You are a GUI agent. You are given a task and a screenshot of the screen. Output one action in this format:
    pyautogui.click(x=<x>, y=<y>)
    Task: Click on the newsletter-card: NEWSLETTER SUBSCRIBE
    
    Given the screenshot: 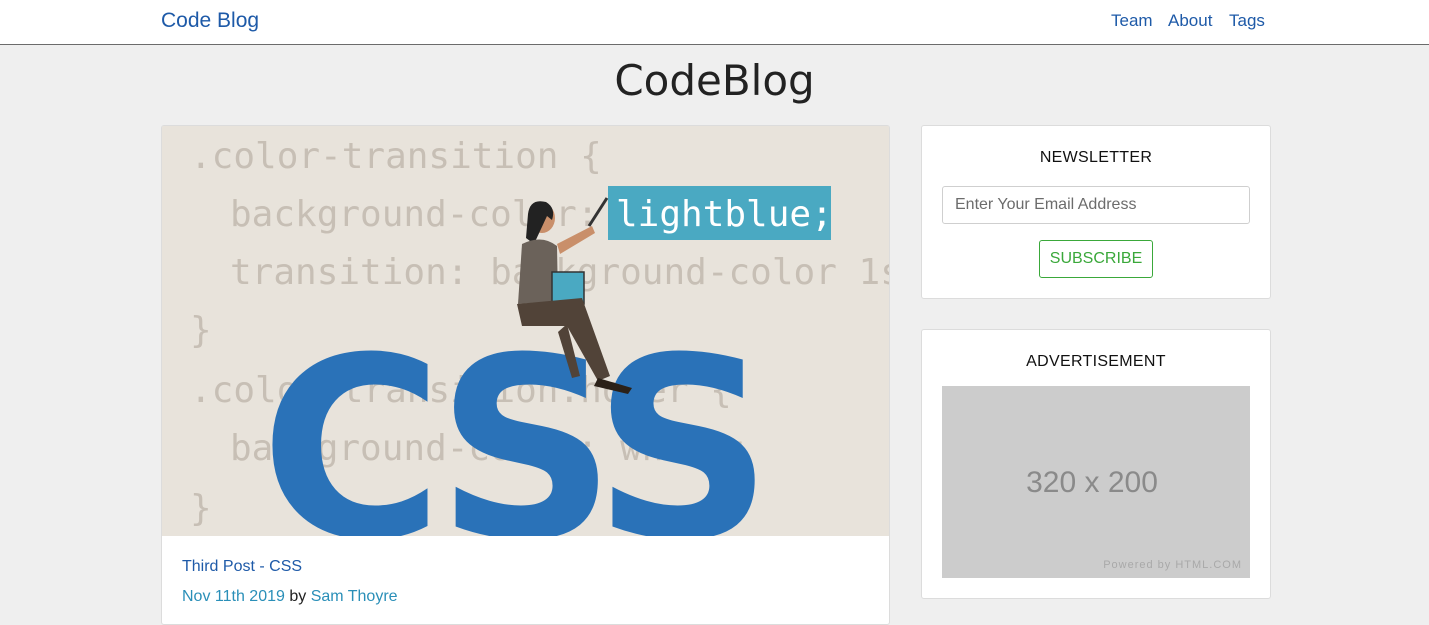 What is the action you would take?
    pyautogui.click(x=1096, y=212)
    